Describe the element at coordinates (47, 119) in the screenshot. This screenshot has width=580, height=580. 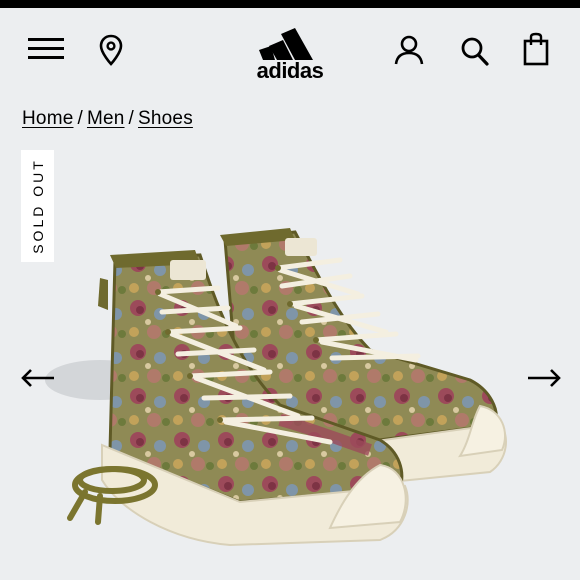
I see `breadcrumb-home: Home` at that location.